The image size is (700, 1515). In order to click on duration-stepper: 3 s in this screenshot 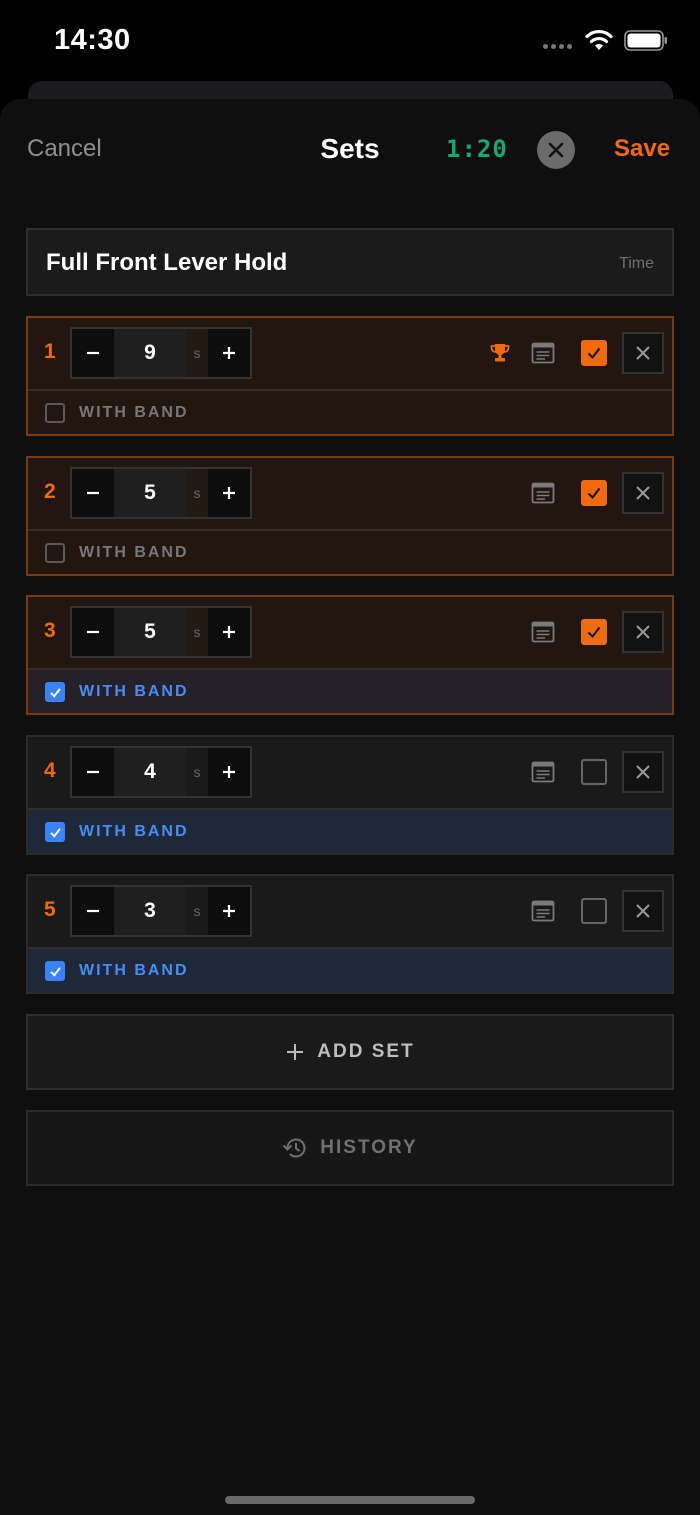, I will do `click(161, 911)`.